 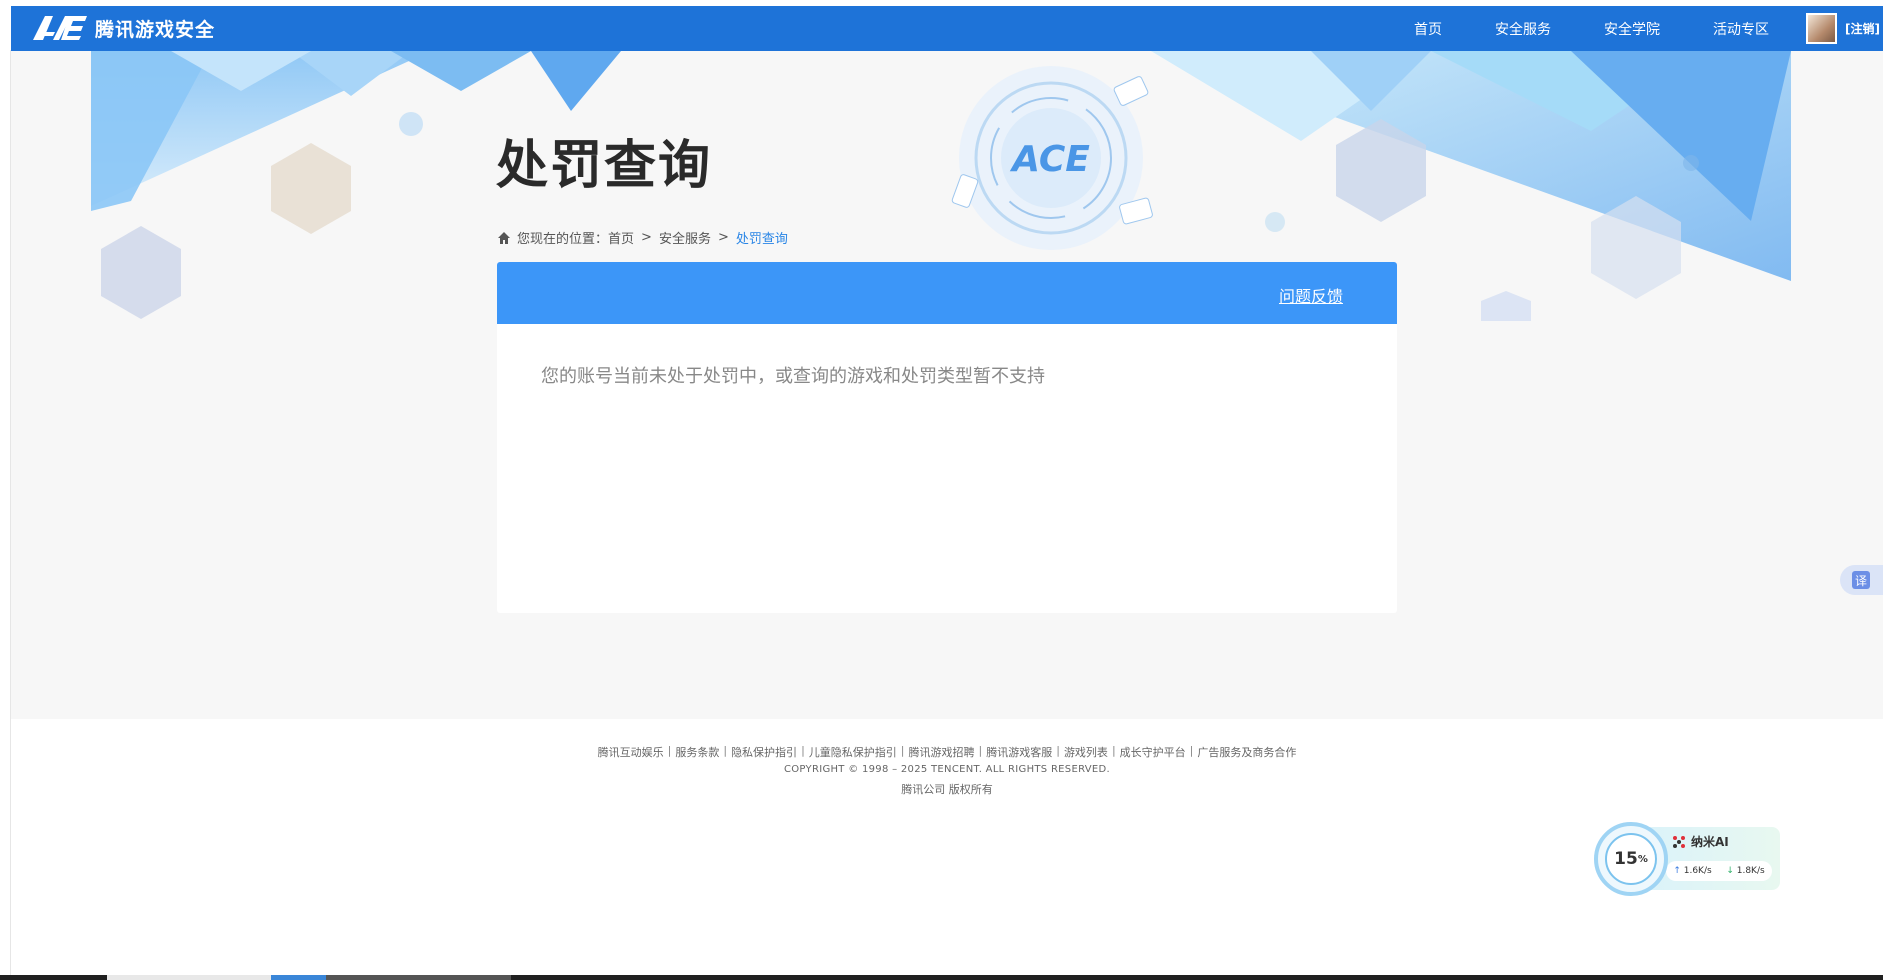 I want to click on footer-link: 隐私保护指引, so click(x=764, y=752).